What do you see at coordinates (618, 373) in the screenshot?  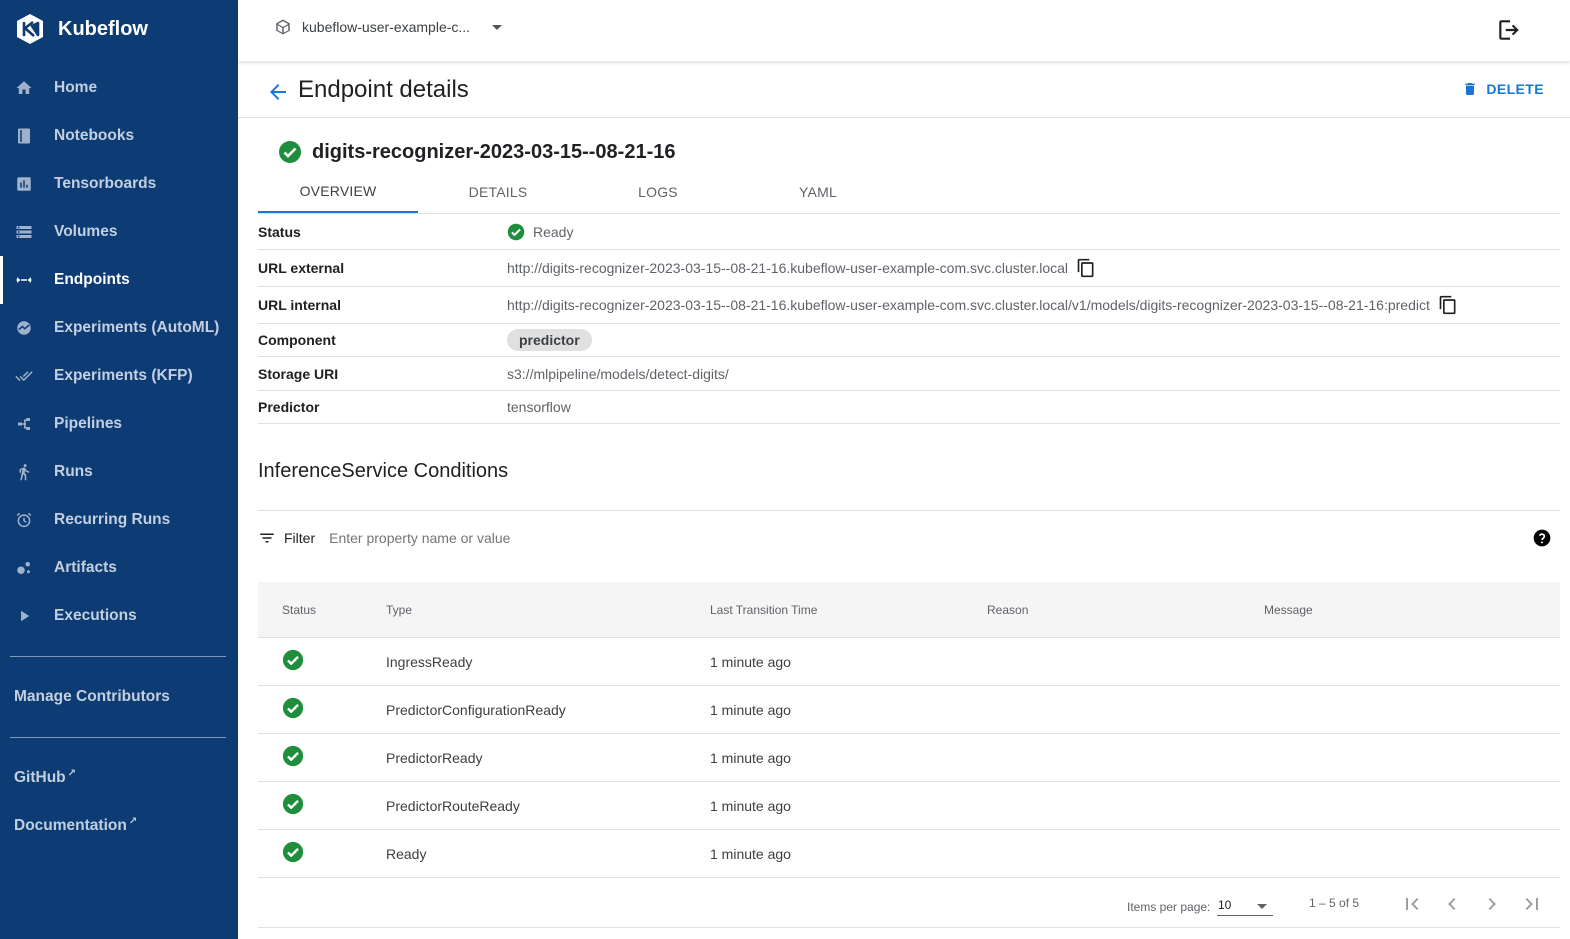 I see `detail-value: s3://mlpipeline/models/detect-digits/` at bounding box center [618, 373].